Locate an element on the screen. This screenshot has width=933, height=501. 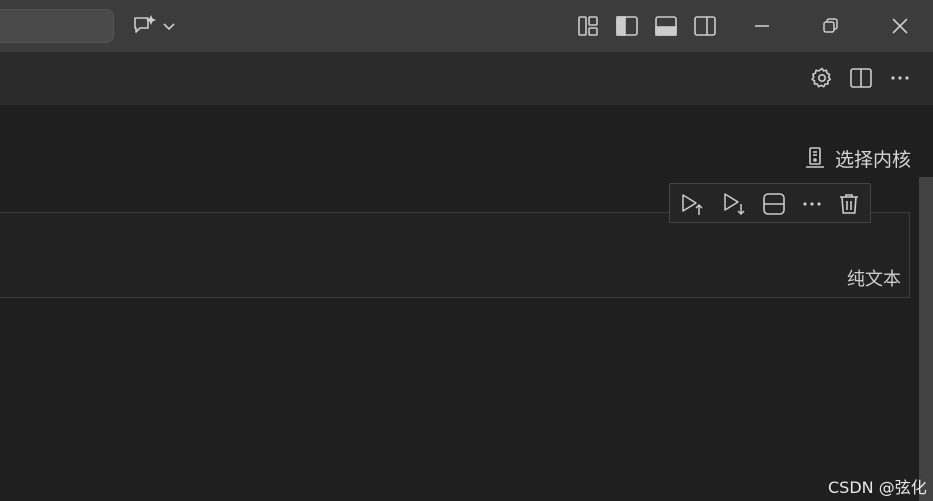
delete-icon is located at coordinates (849, 204).